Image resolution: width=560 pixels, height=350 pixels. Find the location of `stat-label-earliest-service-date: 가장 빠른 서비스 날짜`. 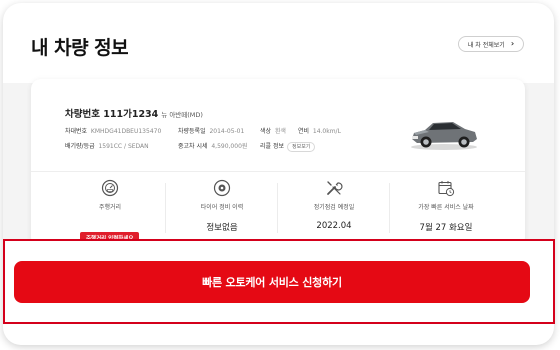

stat-label-earliest-service-date: 가장 빠른 서비스 날짜 is located at coordinates (446, 207).